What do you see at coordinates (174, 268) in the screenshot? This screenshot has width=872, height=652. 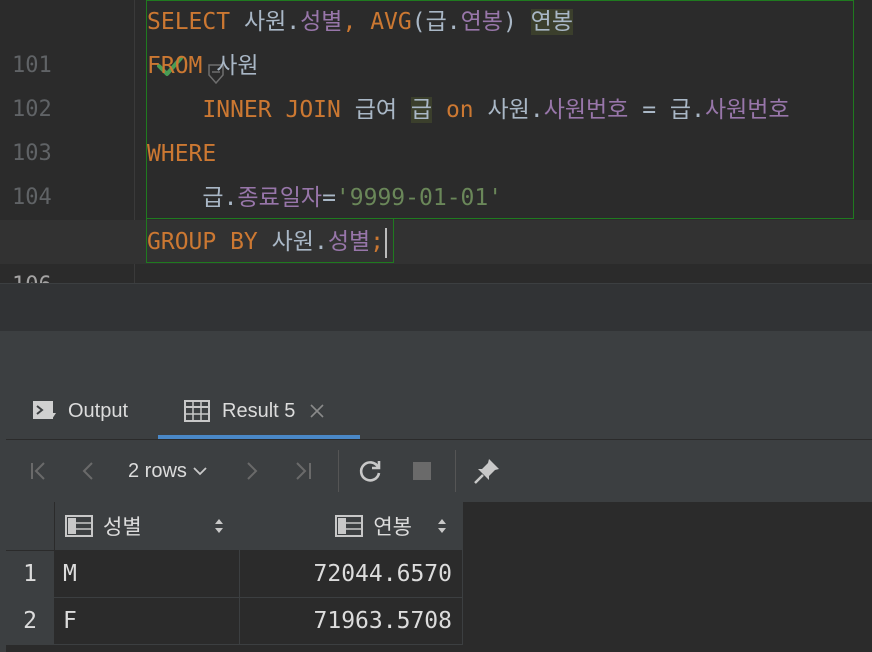 I see `fold-end-marker-icon` at bounding box center [174, 268].